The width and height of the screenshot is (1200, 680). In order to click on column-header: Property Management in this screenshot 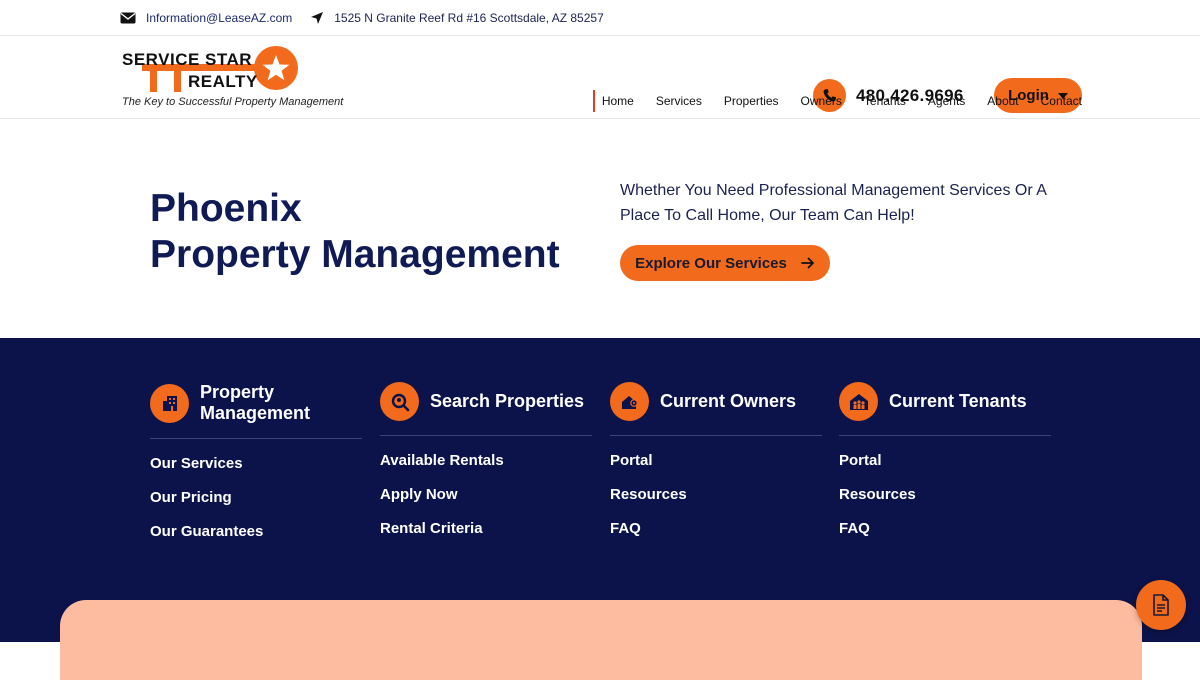, I will do `click(256, 410)`.